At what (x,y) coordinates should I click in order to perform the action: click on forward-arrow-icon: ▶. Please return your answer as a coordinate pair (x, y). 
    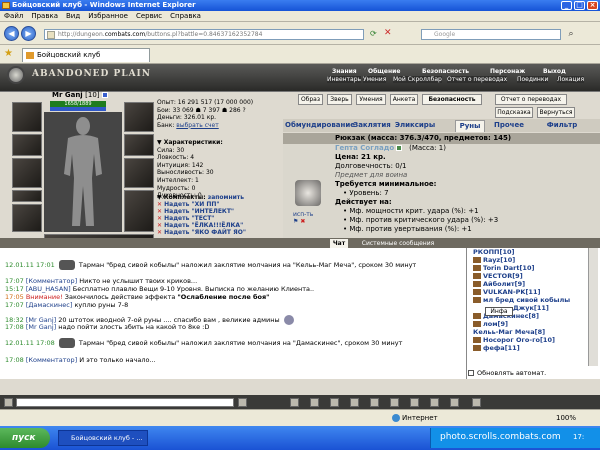
    Looking at the image, I should click on (28, 33).